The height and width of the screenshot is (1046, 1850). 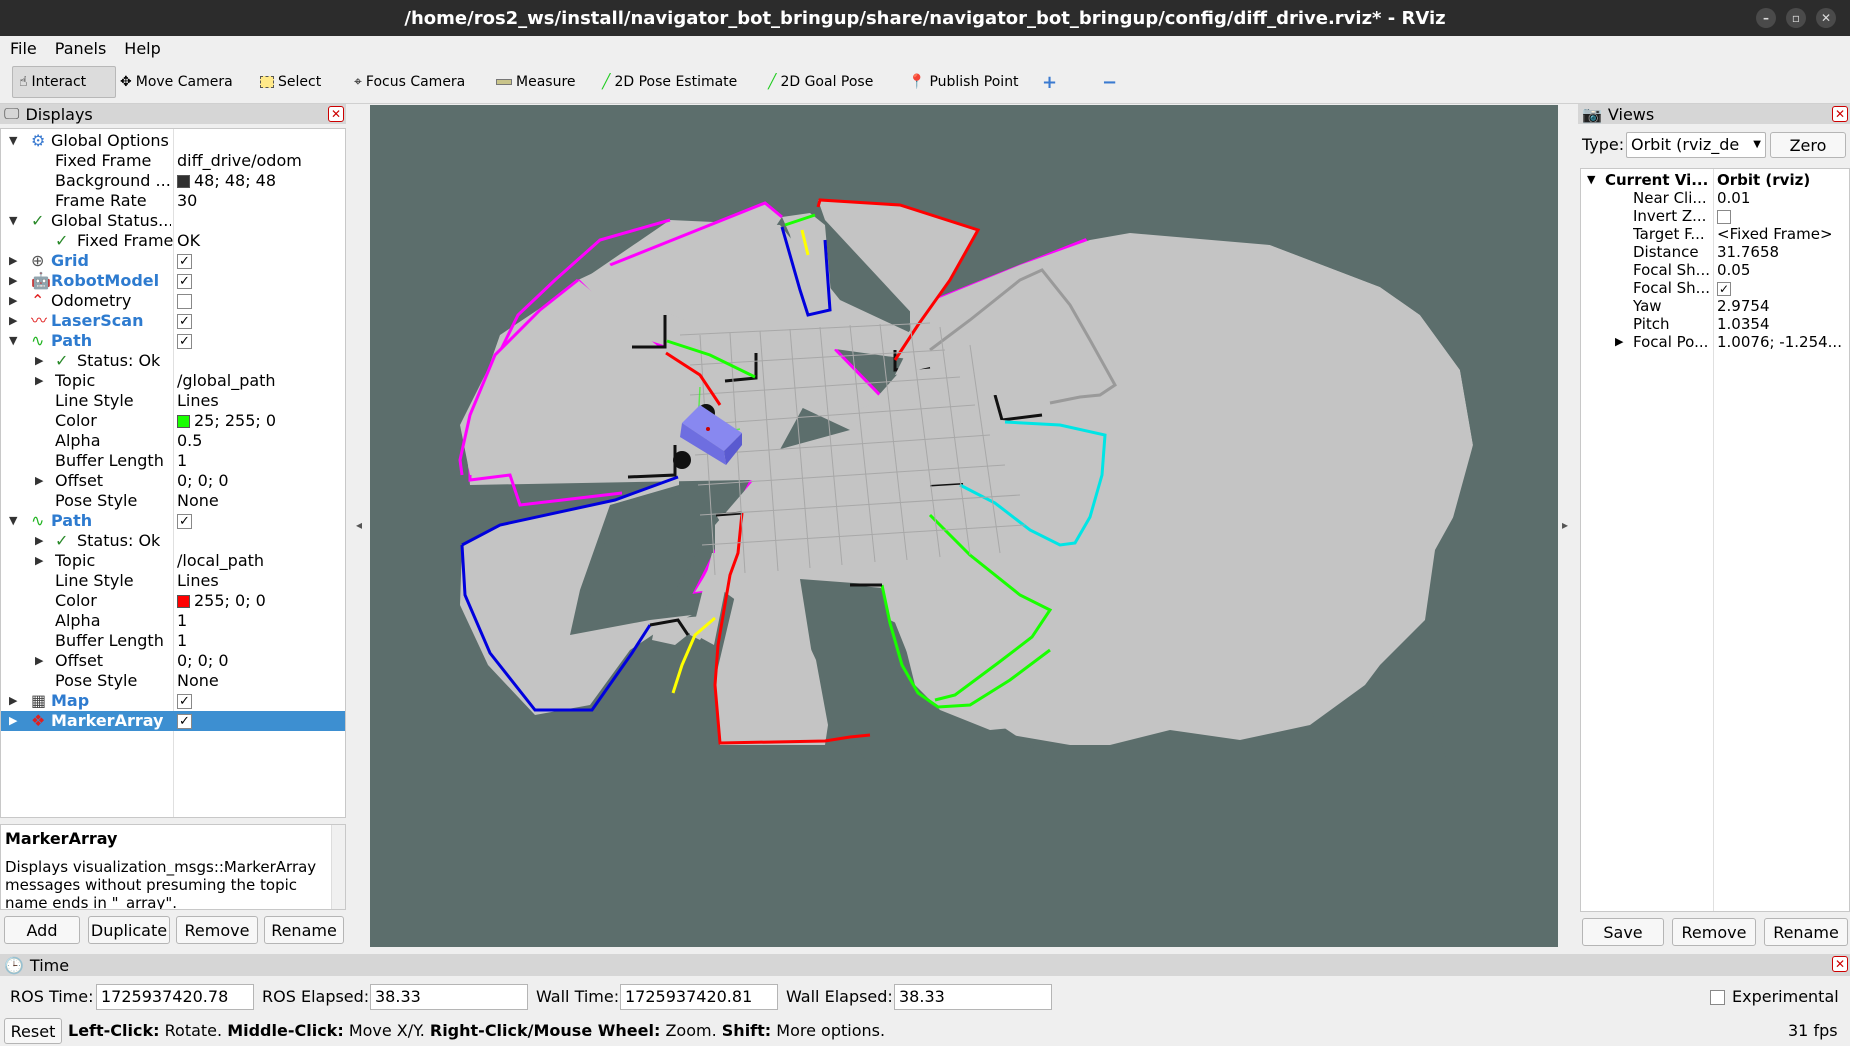 What do you see at coordinates (1715, 198) in the screenshot?
I see `view-row-near-clip: Near Cli... 0.01` at bounding box center [1715, 198].